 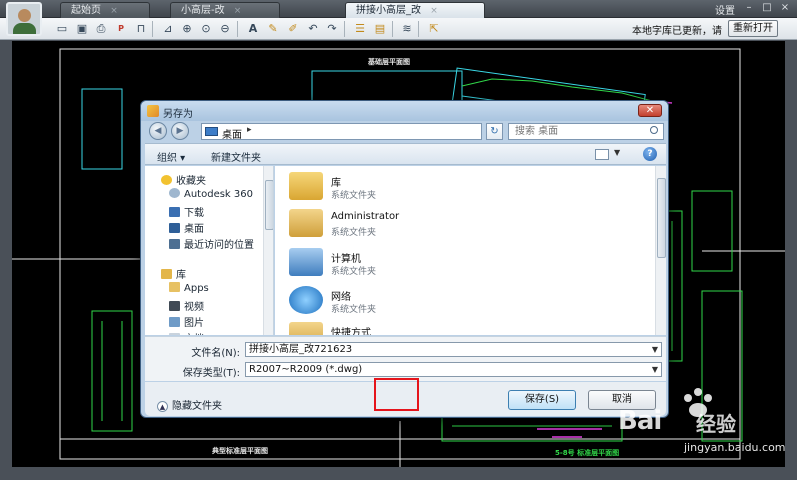 I want to click on maximize-button: □, so click(x=767, y=8).